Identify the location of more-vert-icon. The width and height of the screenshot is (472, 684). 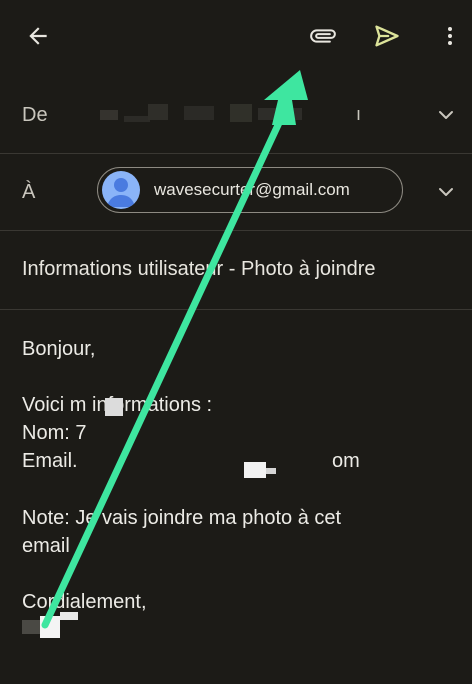
(450, 36).